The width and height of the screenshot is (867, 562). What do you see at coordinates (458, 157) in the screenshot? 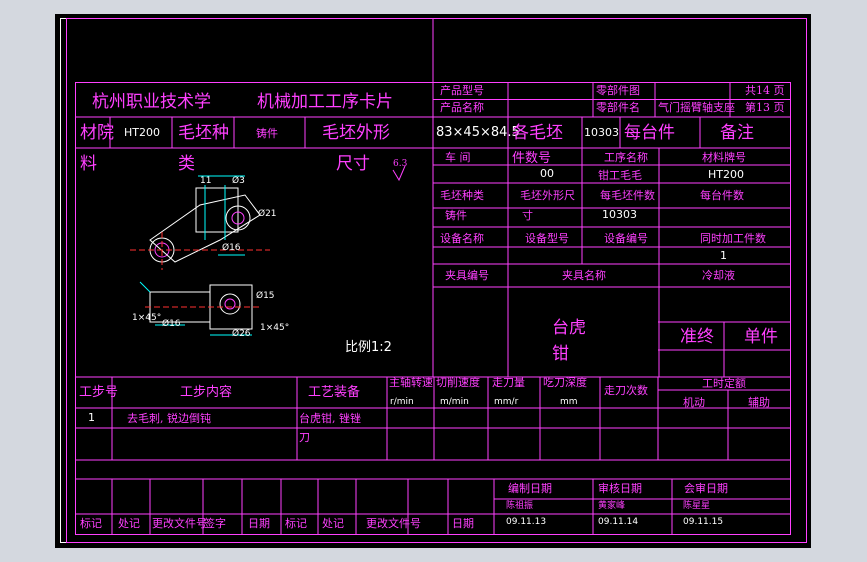
I see `workshop-label: 车 间` at bounding box center [458, 157].